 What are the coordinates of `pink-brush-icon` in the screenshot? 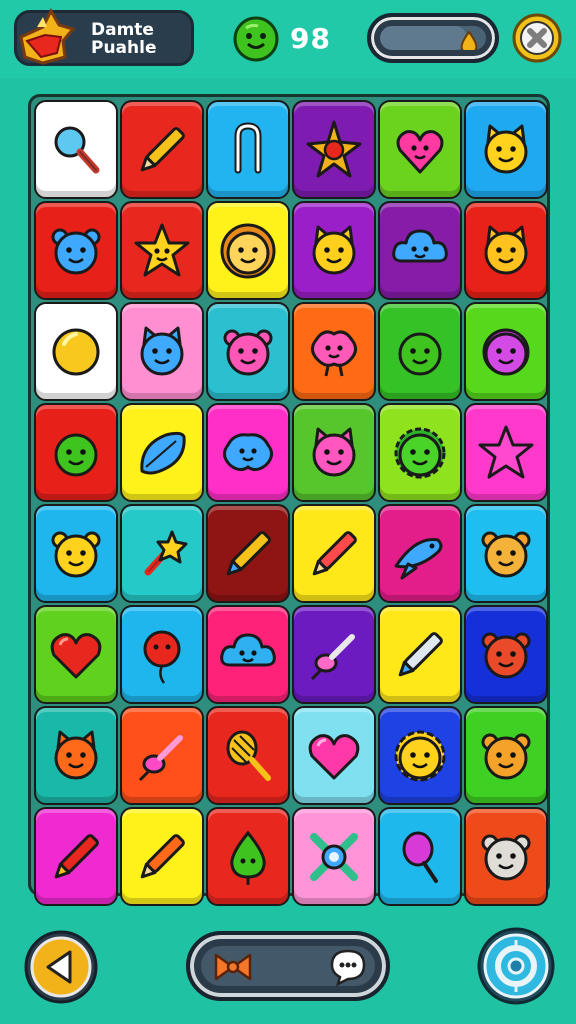 It's located at (332, 656).